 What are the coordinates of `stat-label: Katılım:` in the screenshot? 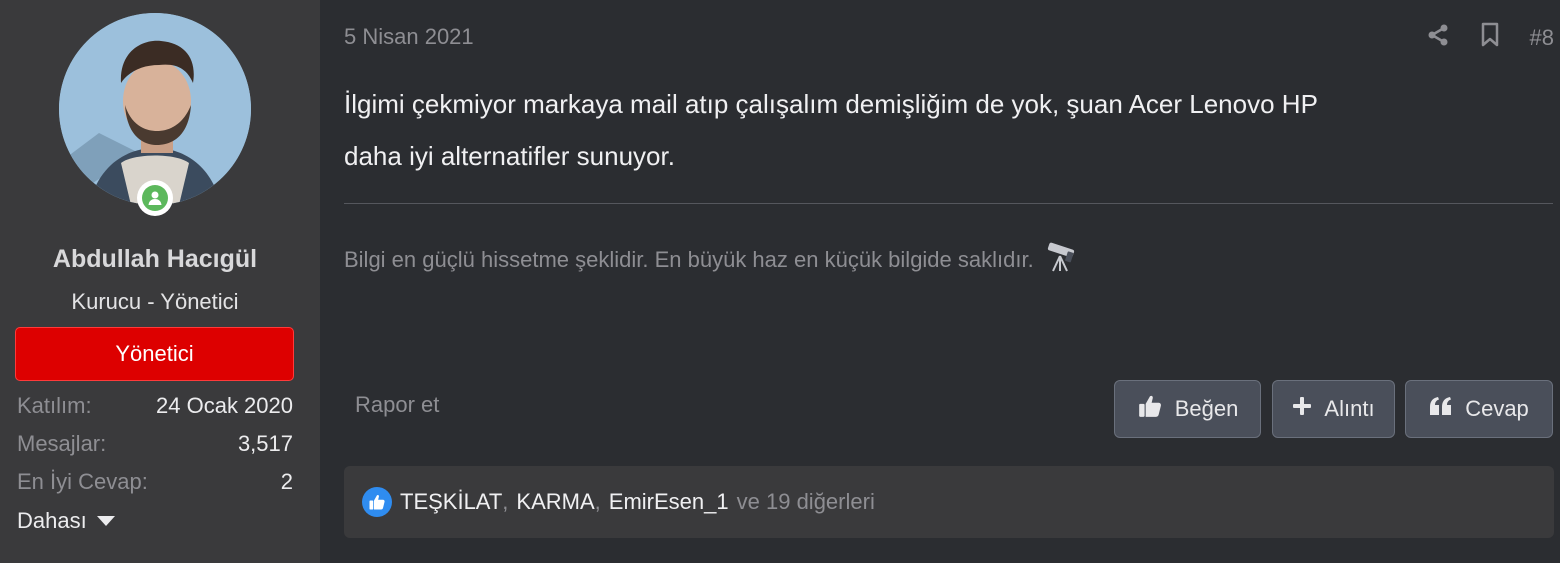 It's located at (54, 405).